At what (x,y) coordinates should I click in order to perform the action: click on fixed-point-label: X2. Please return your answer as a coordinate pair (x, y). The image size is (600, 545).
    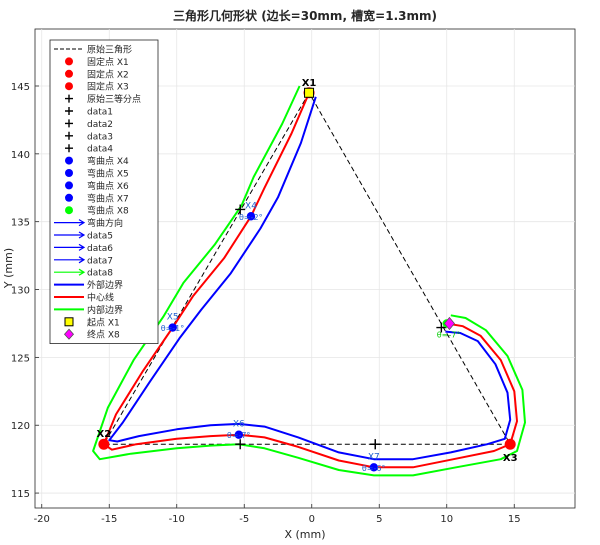
    Looking at the image, I should click on (104, 434).